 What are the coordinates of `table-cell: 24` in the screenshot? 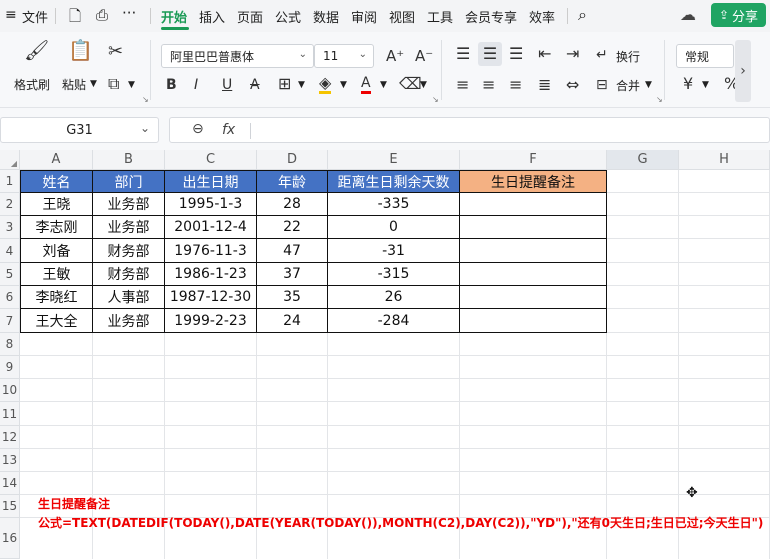 It's located at (292, 321).